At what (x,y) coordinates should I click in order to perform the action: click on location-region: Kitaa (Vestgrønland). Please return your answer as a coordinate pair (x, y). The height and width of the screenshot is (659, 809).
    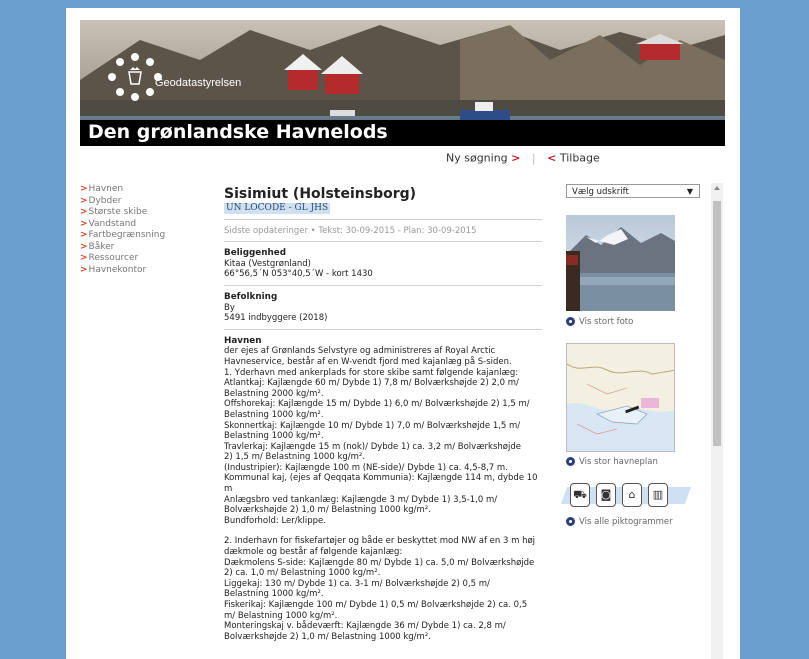
    Looking at the image, I should click on (267, 263).